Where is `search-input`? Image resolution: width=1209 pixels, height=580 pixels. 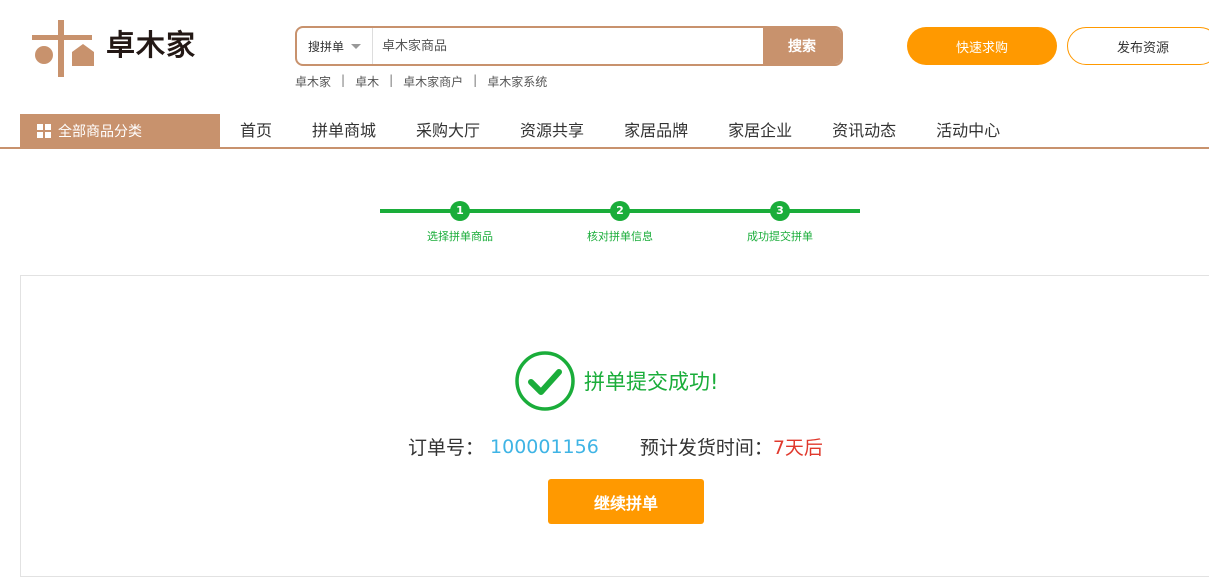
search-input is located at coordinates (568, 46).